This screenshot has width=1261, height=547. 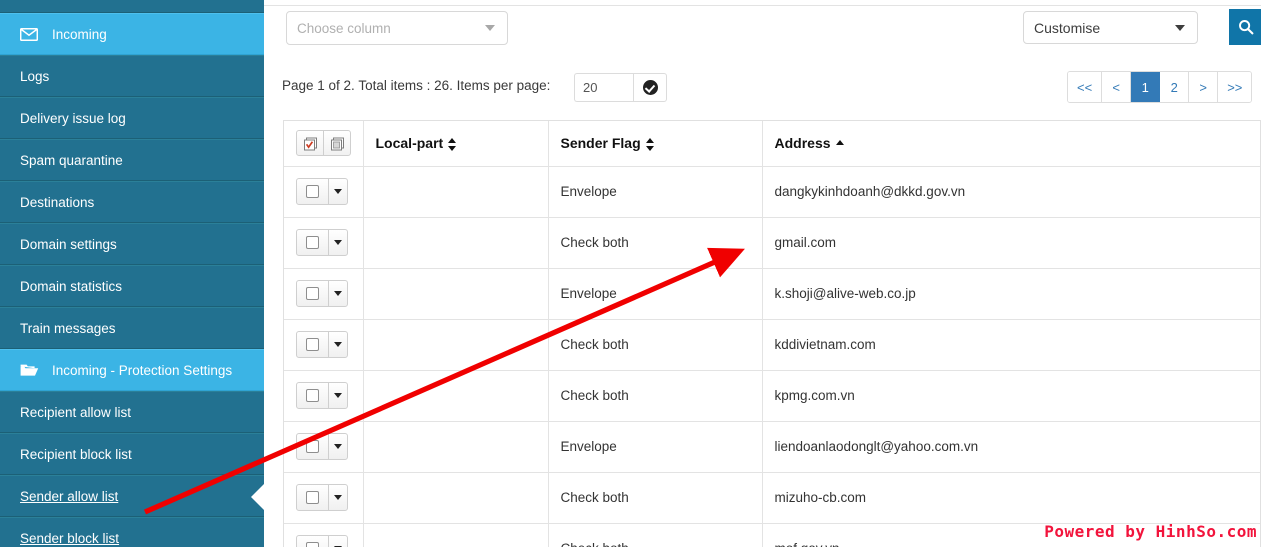 I want to click on cell-address: dangkykinhdoanh@dkkd.gov.vn, so click(x=1011, y=192).